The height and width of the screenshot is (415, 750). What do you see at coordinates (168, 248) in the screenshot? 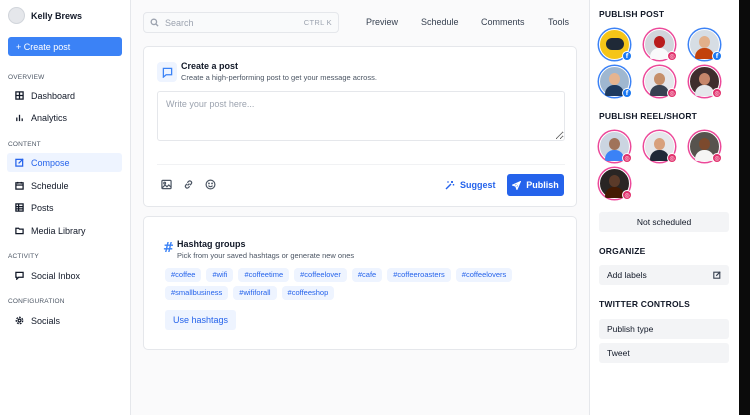
I see `hash-icon: #` at bounding box center [168, 248].